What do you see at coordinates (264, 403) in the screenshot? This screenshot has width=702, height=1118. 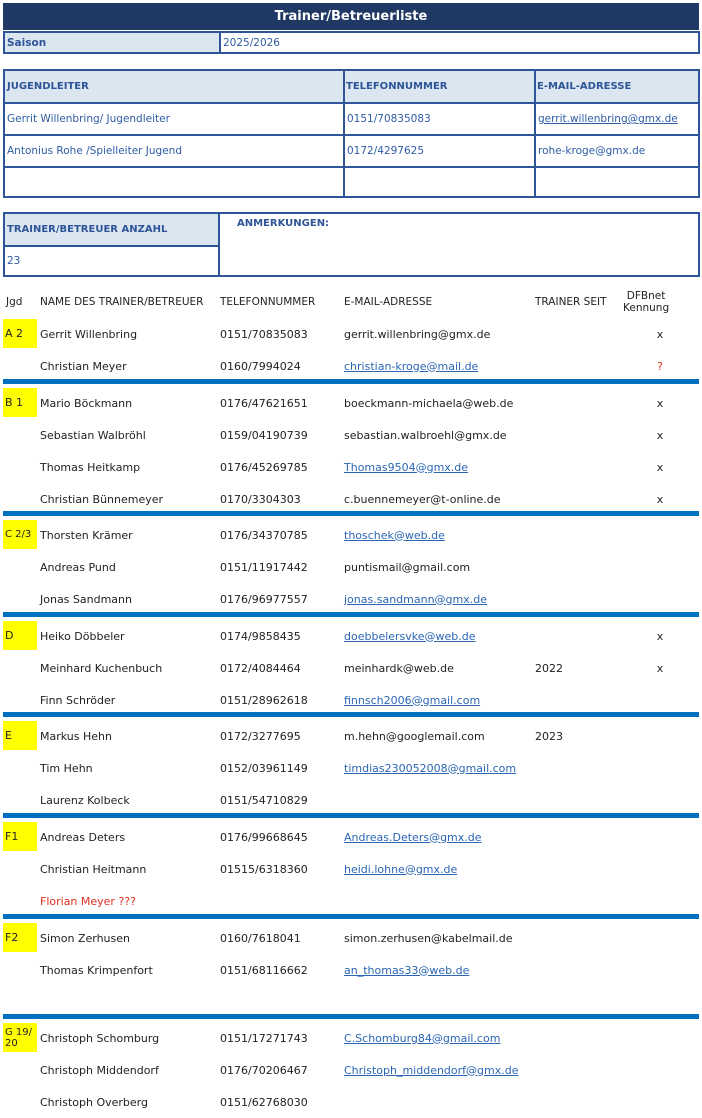 I see `trainer-phone: 0176/47621651` at bounding box center [264, 403].